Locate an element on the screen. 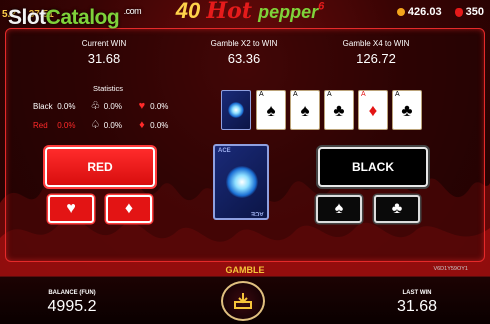 This screenshot has height=324, width=490. spades-button: ♠ is located at coordinates (339, 209).